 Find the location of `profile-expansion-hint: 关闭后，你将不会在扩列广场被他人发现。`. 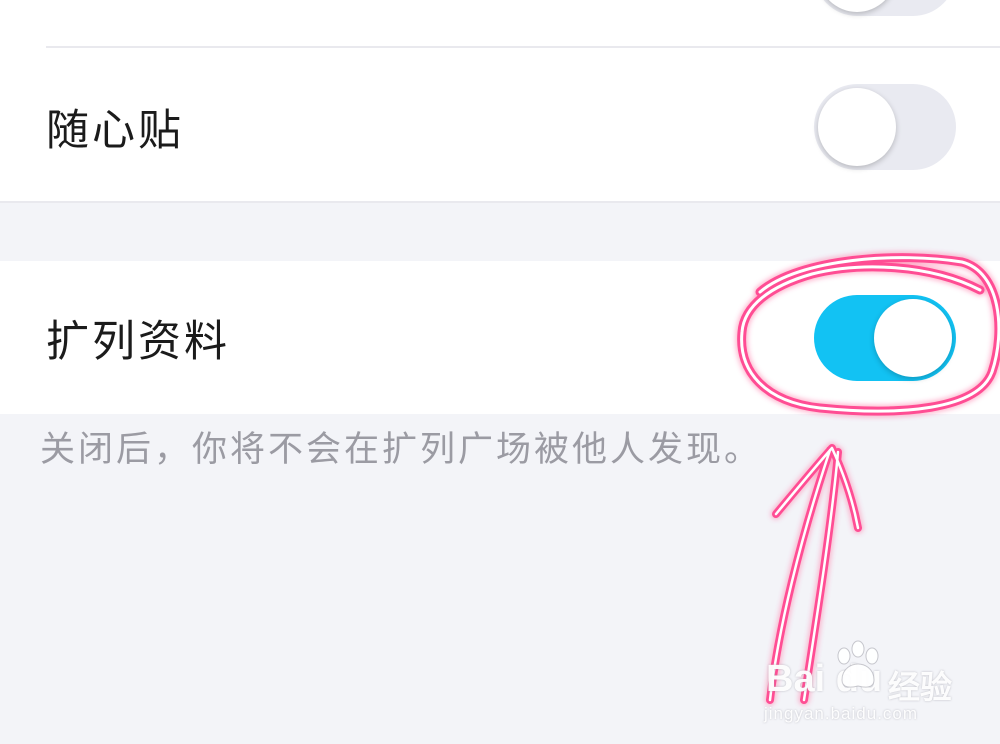

profile-expansion-hint: 关闭后，你将不会在扩列广场被他人发现。 is located at coordinates (401, 450).